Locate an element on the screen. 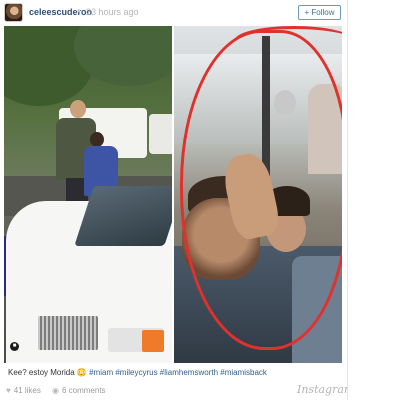 The image size is (409, 400). white-truck is located at coordinates (160, 134).